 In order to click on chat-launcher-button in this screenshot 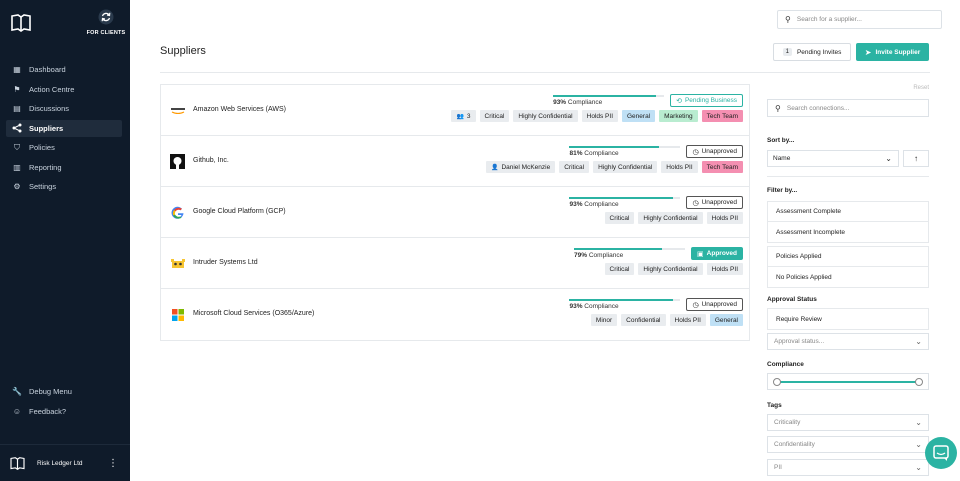, I will do `click(941, 453)`.